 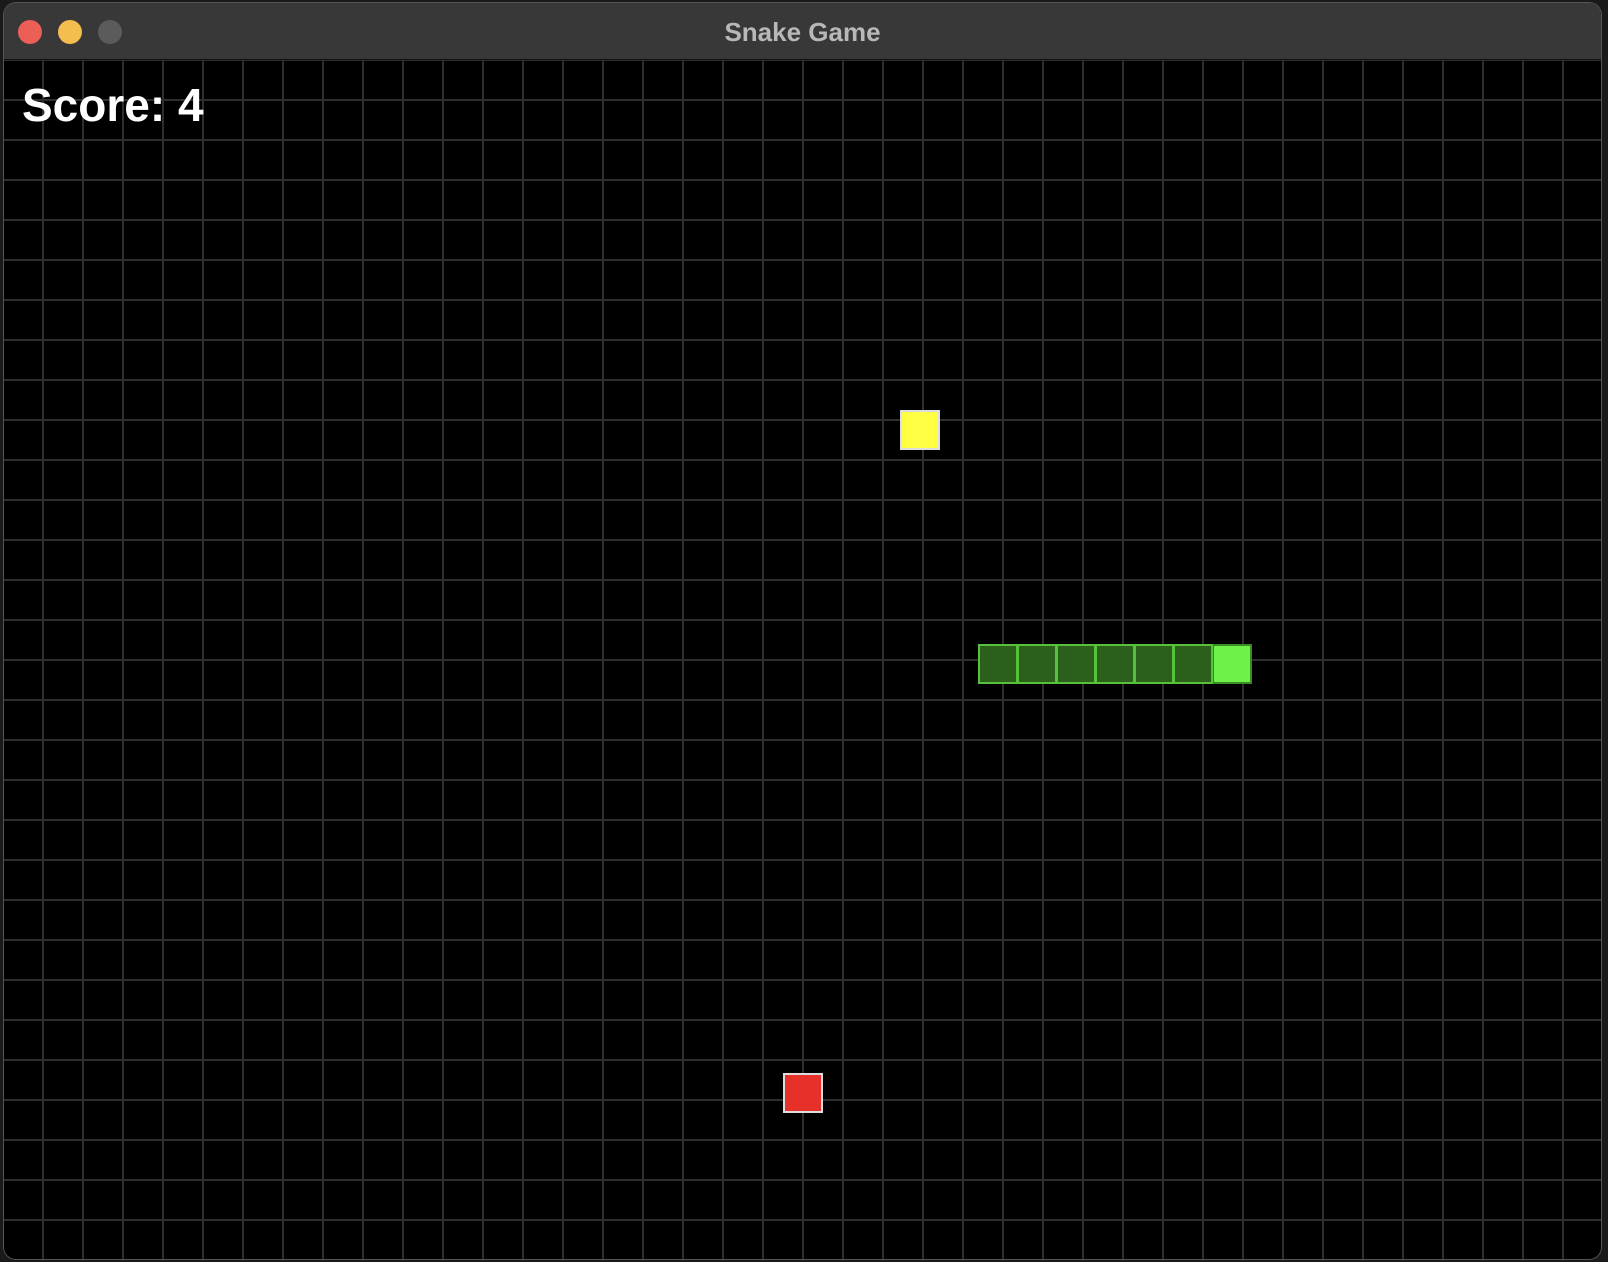 What do you see at coordinates (920, 430) in the screenshot?
I see `bonus-food-item` at bounding box center [920, 430].